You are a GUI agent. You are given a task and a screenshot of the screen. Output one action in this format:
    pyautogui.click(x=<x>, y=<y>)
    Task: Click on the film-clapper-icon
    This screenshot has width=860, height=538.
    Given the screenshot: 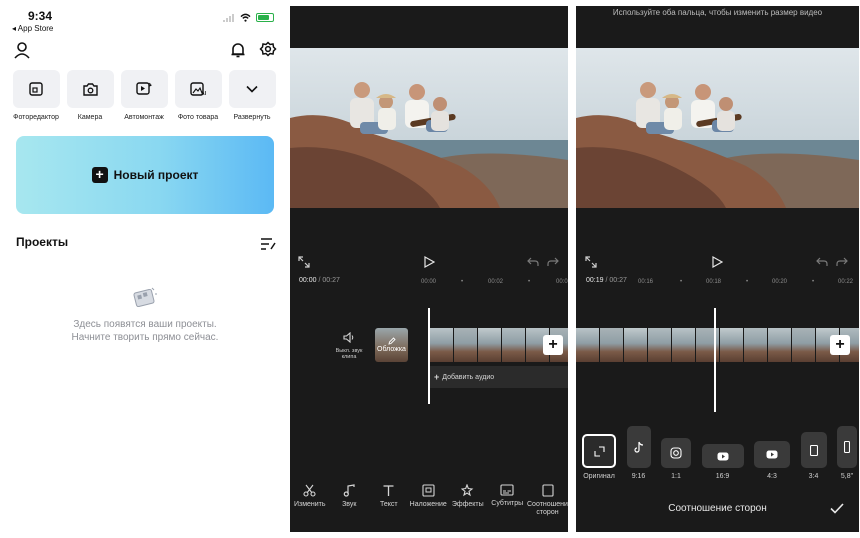 What is the action you would take?
    pyautogui.click(x=145, y=297)
    